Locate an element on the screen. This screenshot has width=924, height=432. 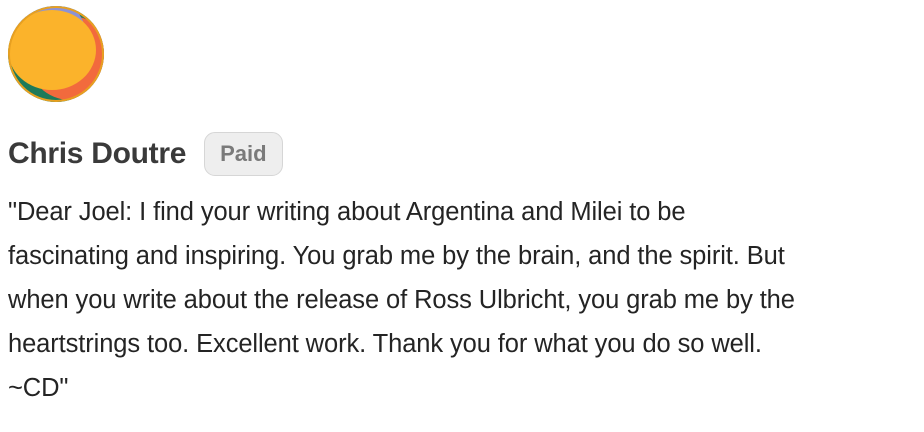
author-name: Chris Doutre is located at coordinates (97, 154).